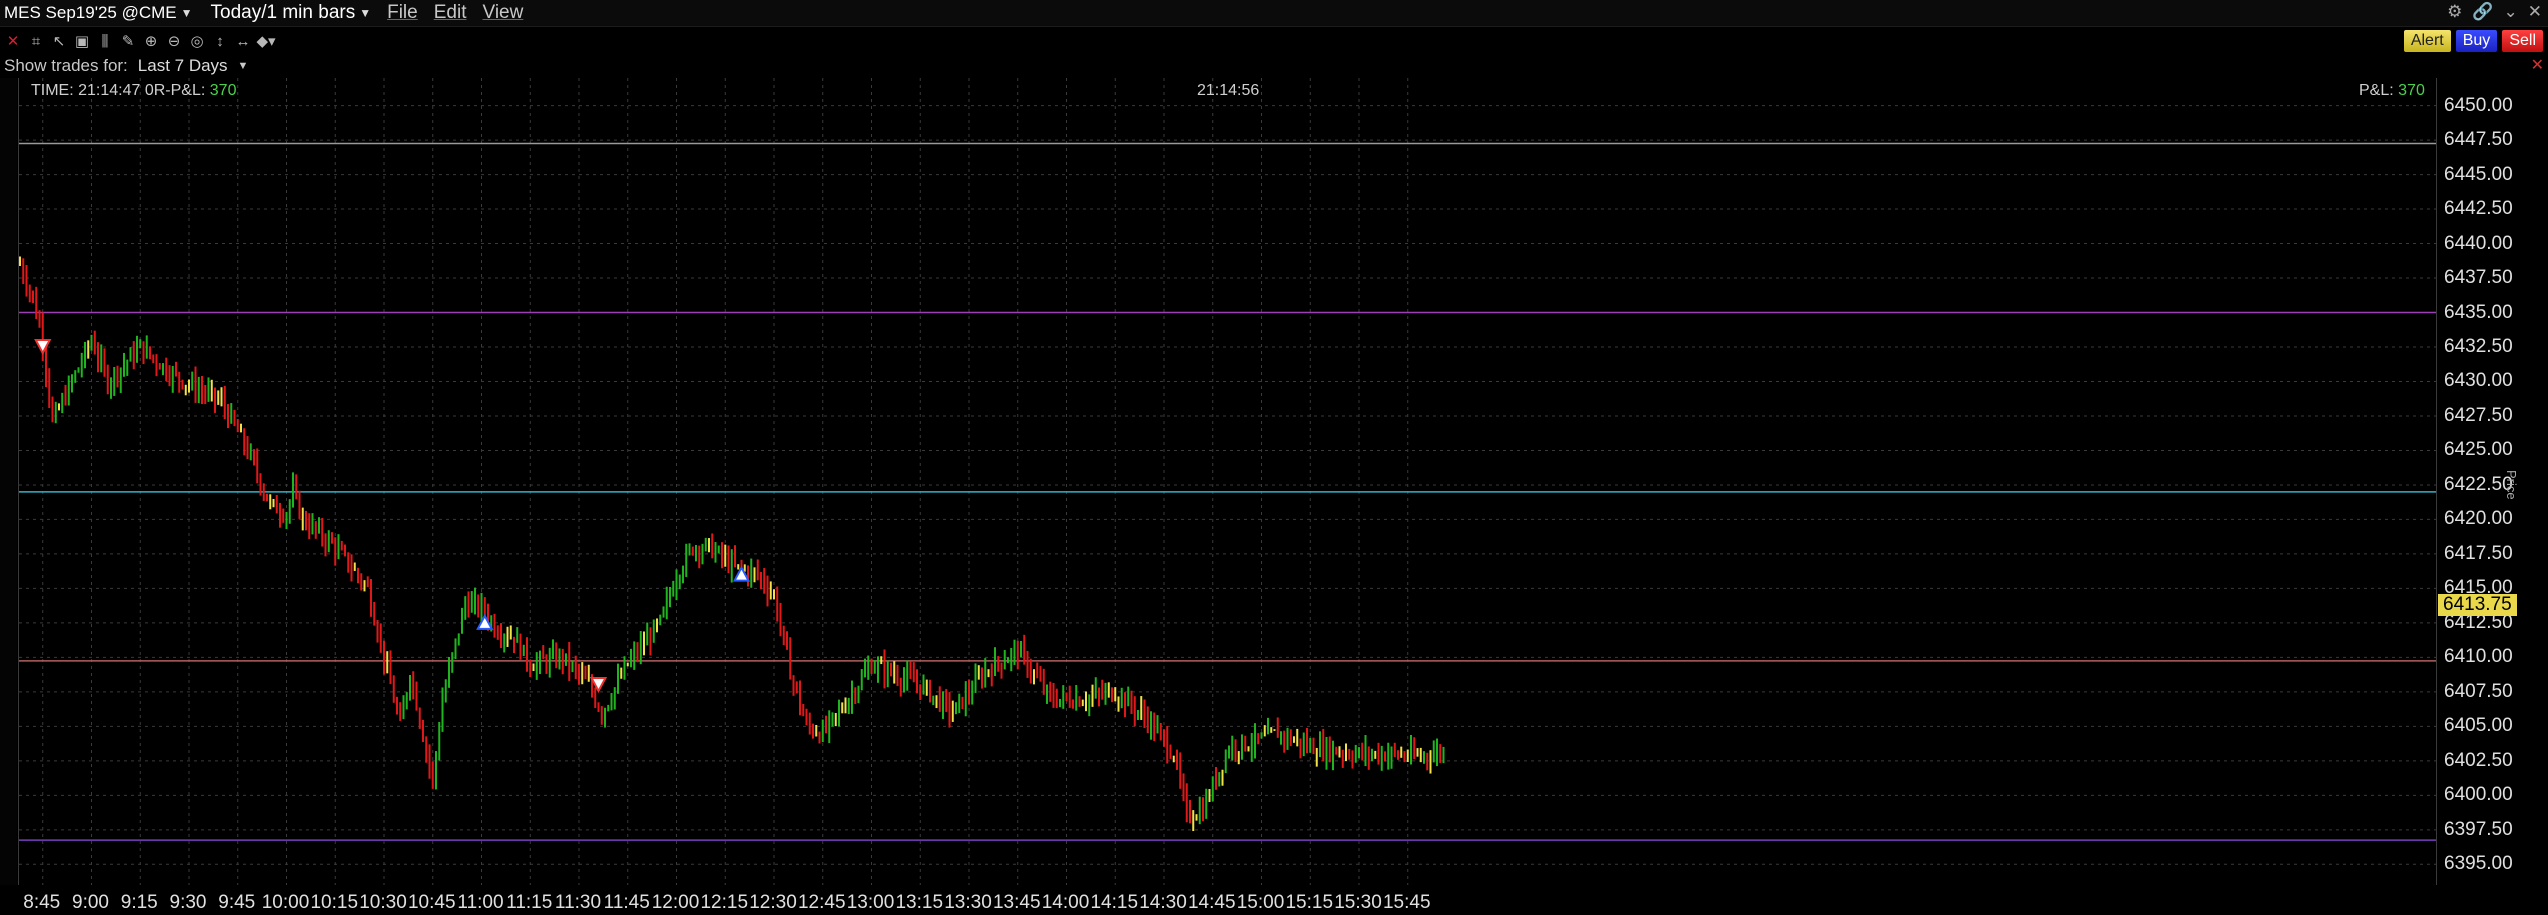 This screenshot has width=2548, height=915. I want to click on time-axis-label: 14:00, so click(1065, 902).